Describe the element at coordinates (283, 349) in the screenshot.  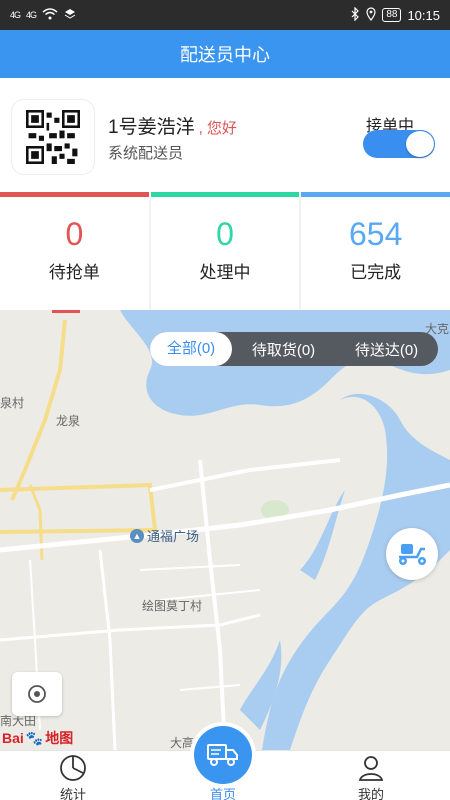
I see `filter-to-pickup: 待取货(0)` at that location.